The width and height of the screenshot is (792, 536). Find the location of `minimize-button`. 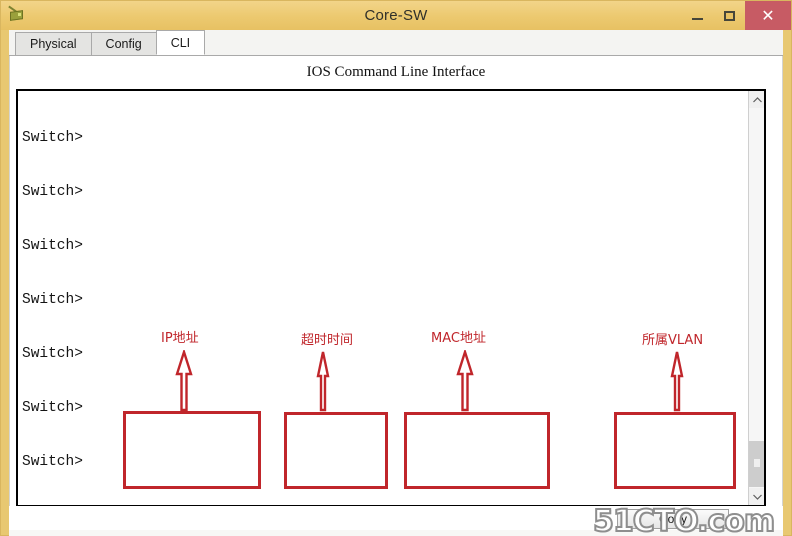

minimize-button is located at coordinates (697, 15).